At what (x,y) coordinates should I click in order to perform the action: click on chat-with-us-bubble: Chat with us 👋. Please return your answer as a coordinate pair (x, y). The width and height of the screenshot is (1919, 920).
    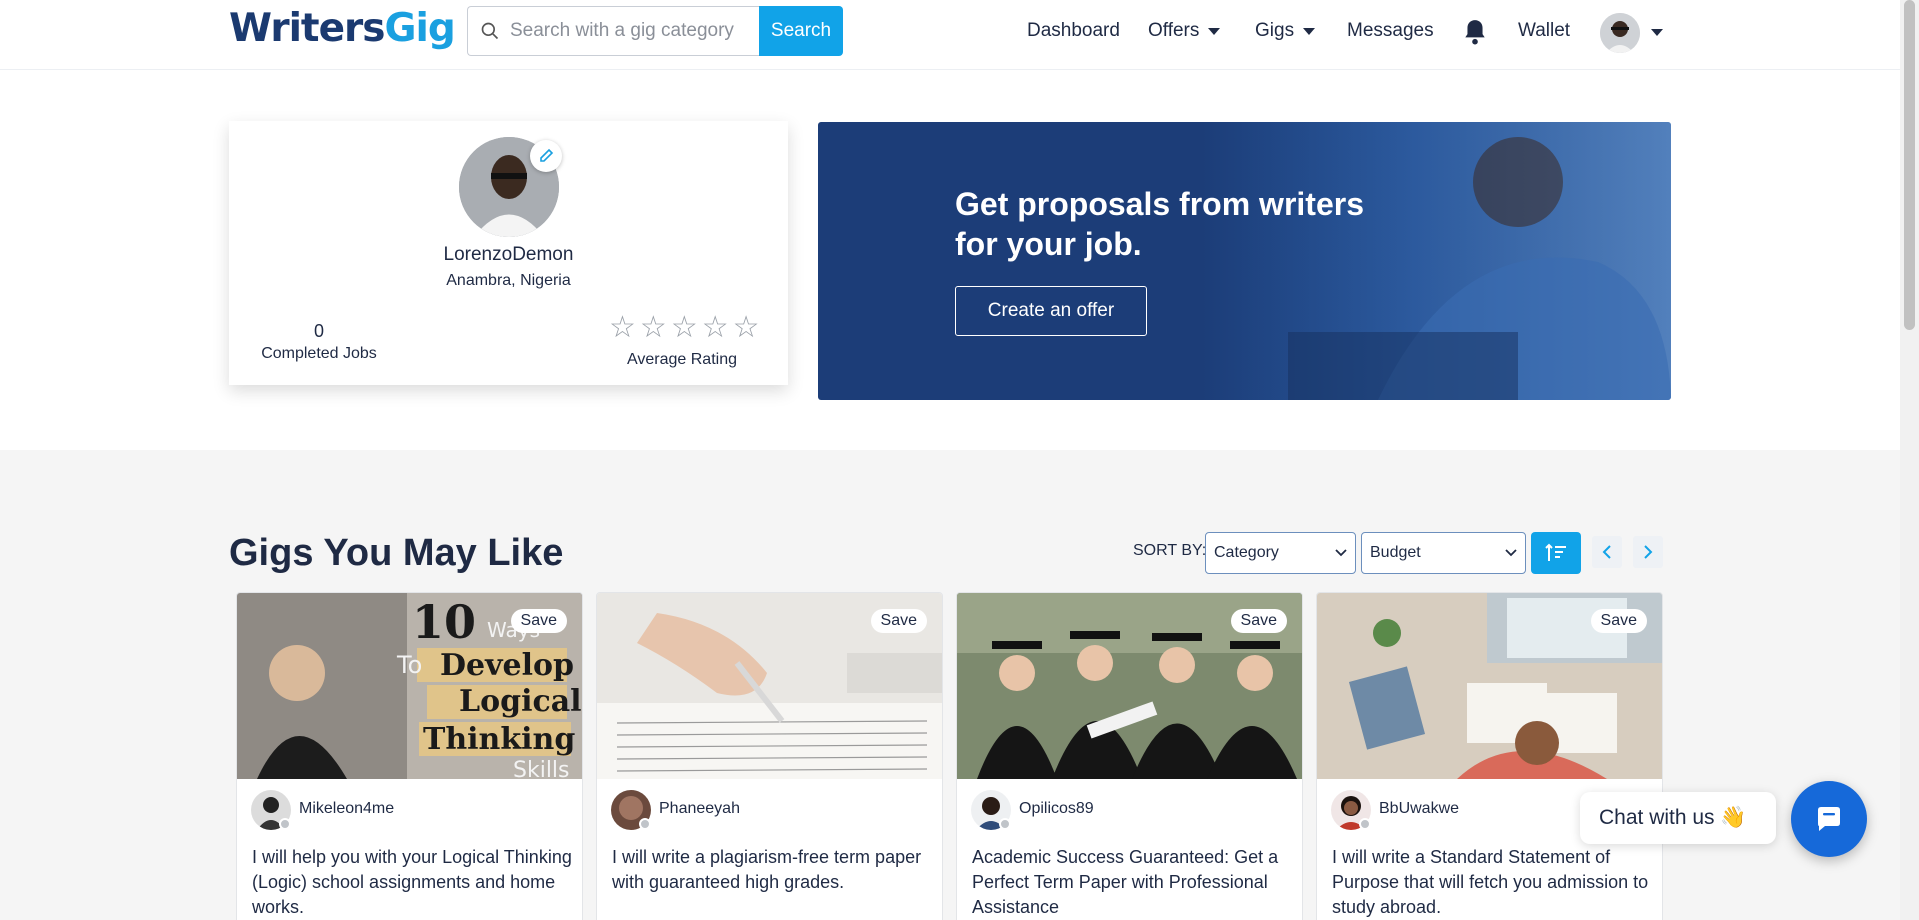
    Looking at the image, I should click on (1678, 818).